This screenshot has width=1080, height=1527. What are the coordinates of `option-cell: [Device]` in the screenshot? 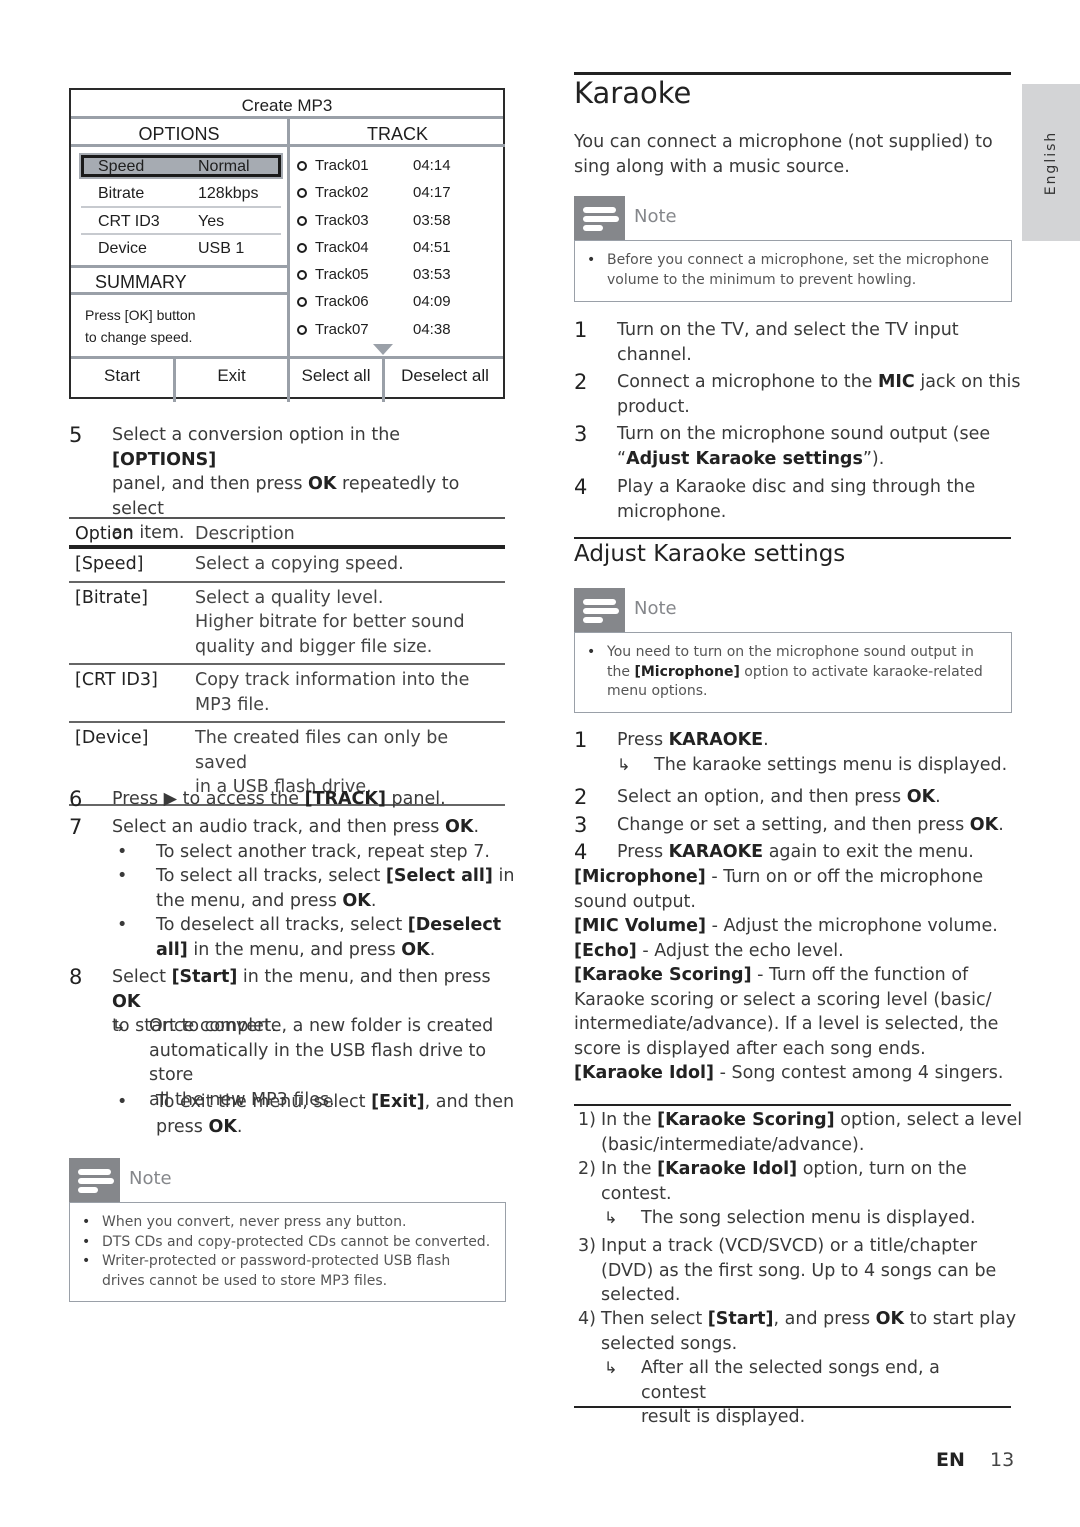 It's located at (112, 738).